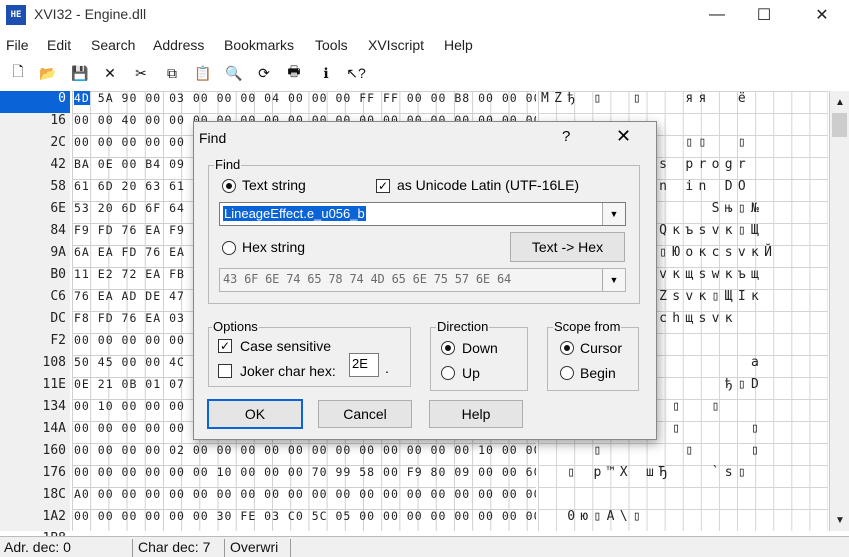  What do you see at coordinates (58, 252) in the screenshot?
I see `offset-label: 9A` at bounding box center [58, 252].